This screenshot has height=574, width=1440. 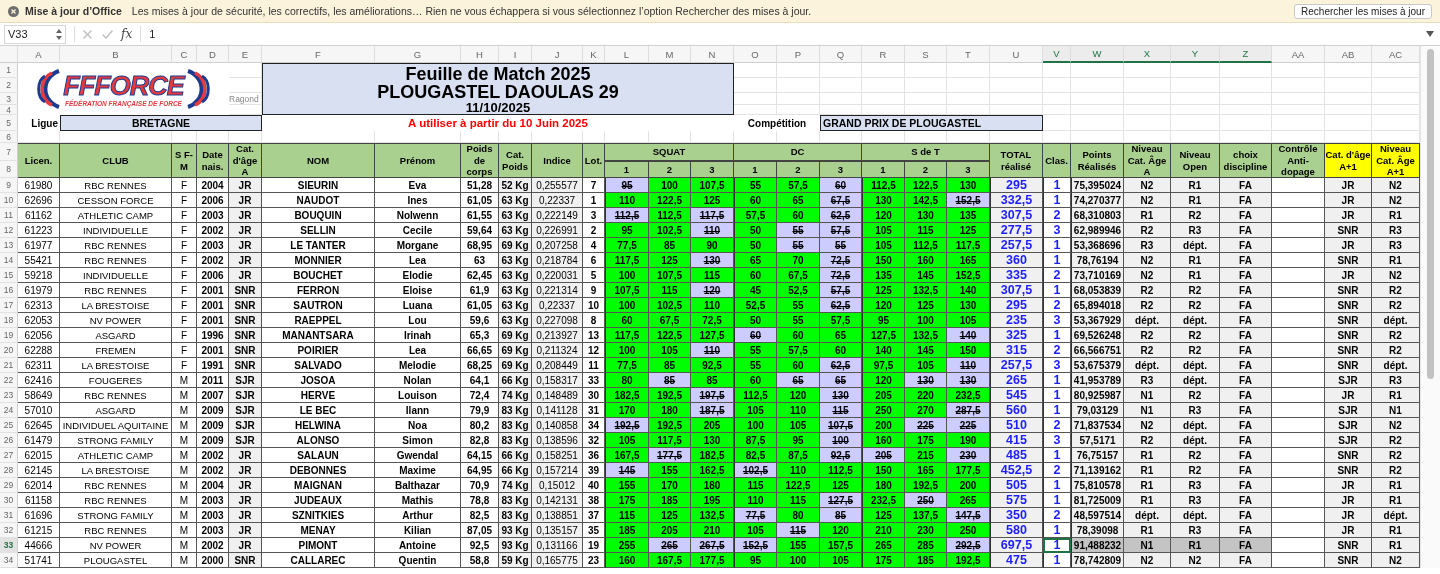 What do you see at coordinates (9, 70) in the screenshot?
I see `row-header: 1` at bounding box center [9, 70].